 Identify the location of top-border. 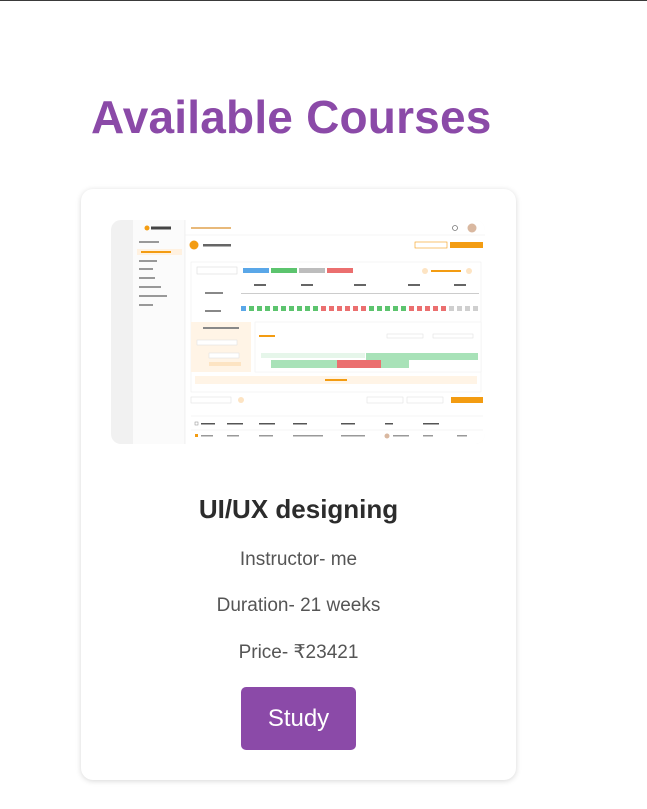
(323, 0).